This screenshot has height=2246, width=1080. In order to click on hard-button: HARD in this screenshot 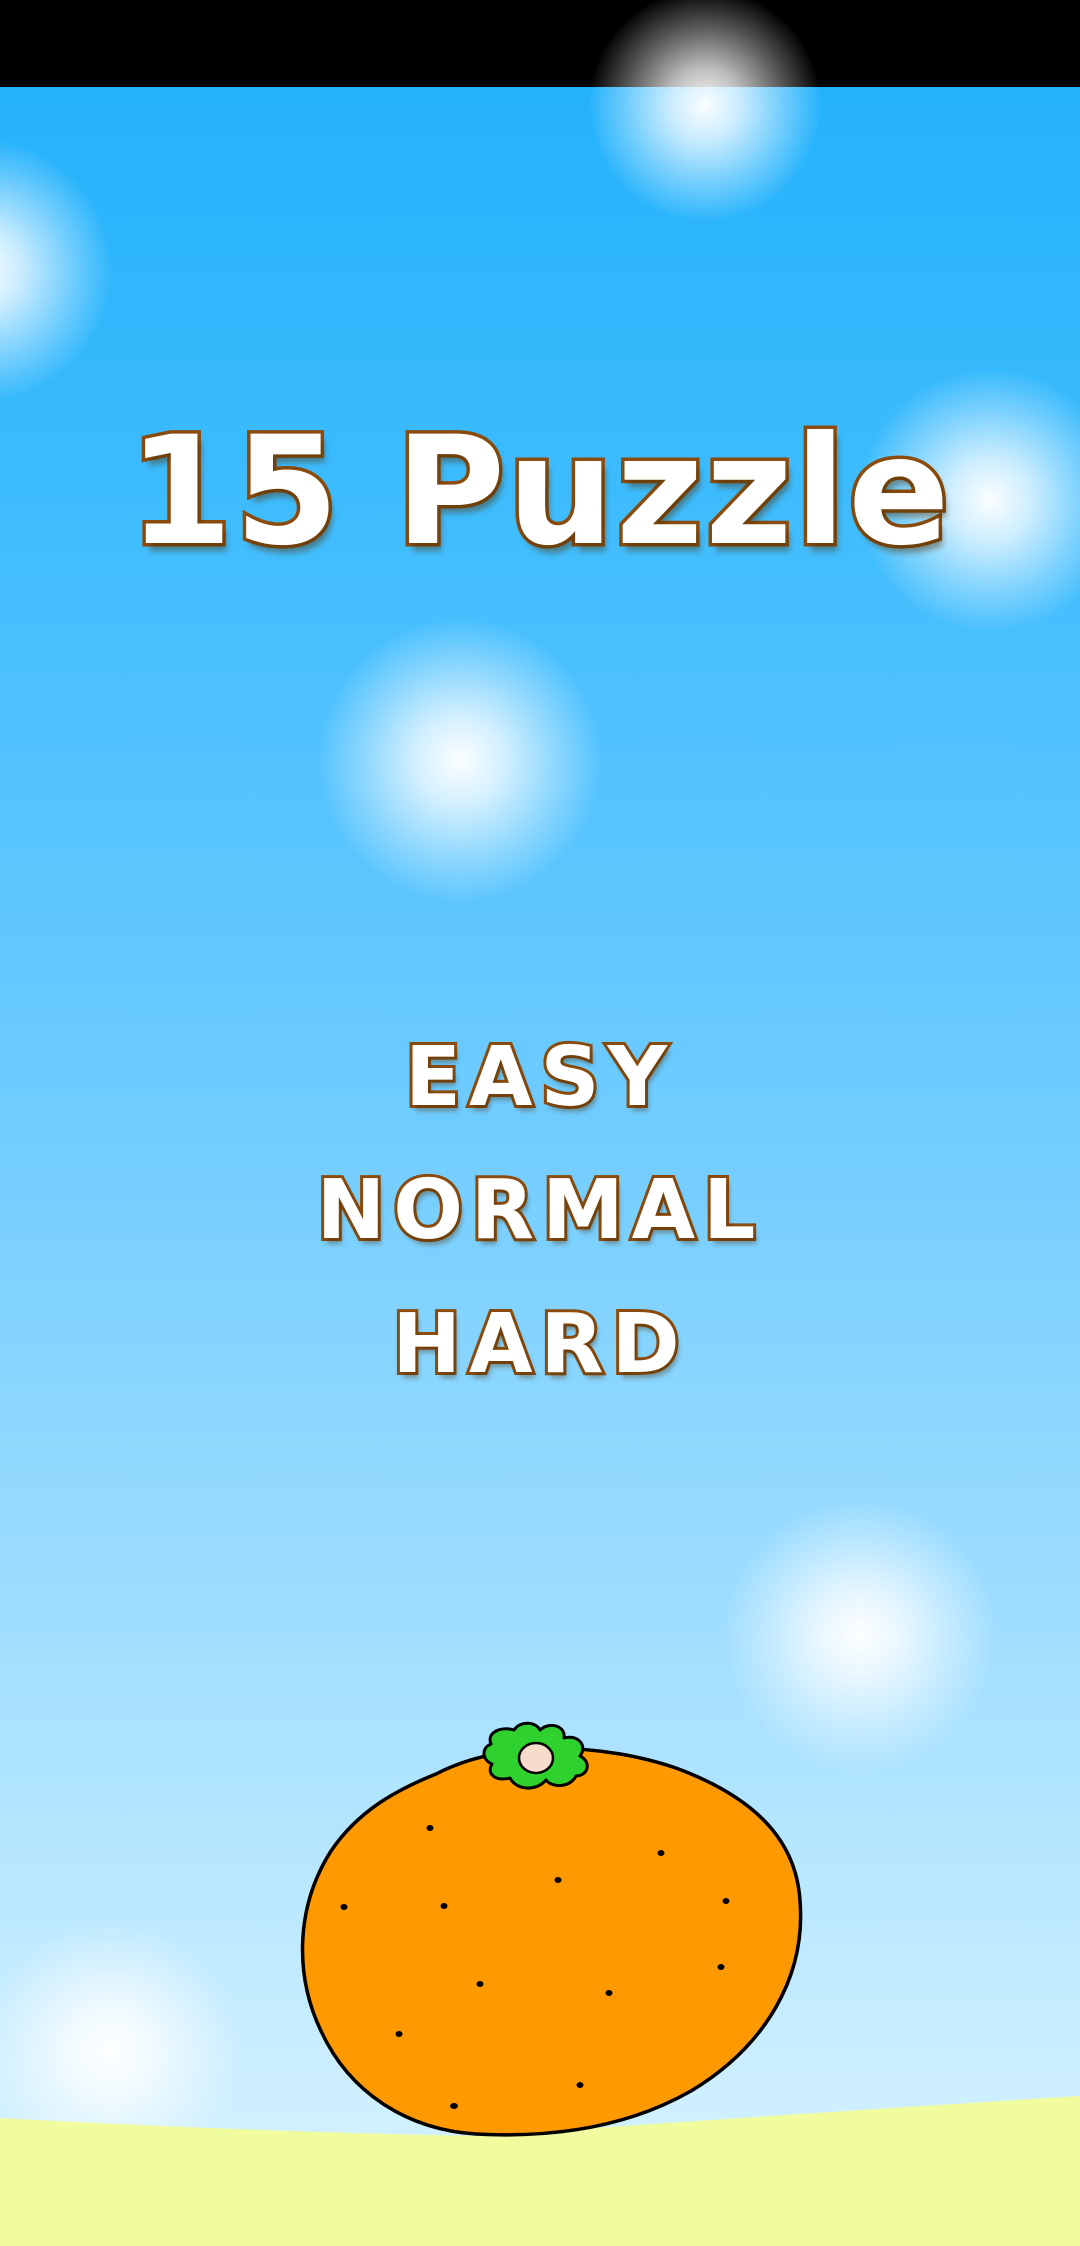, I will do `click(540, 1344)`.